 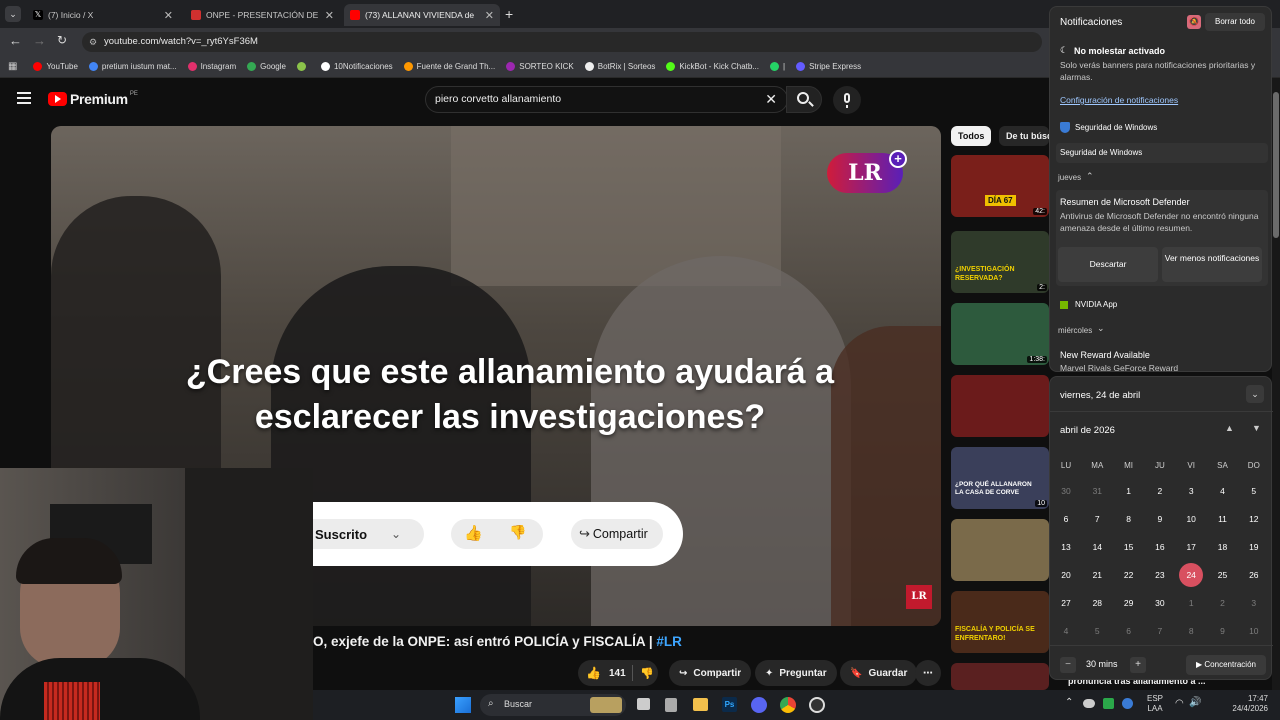 I want to click on browser-tab-onpe: ONPE - PRESENTACIÓN DE RES ✕, so click(x=262, y=15).